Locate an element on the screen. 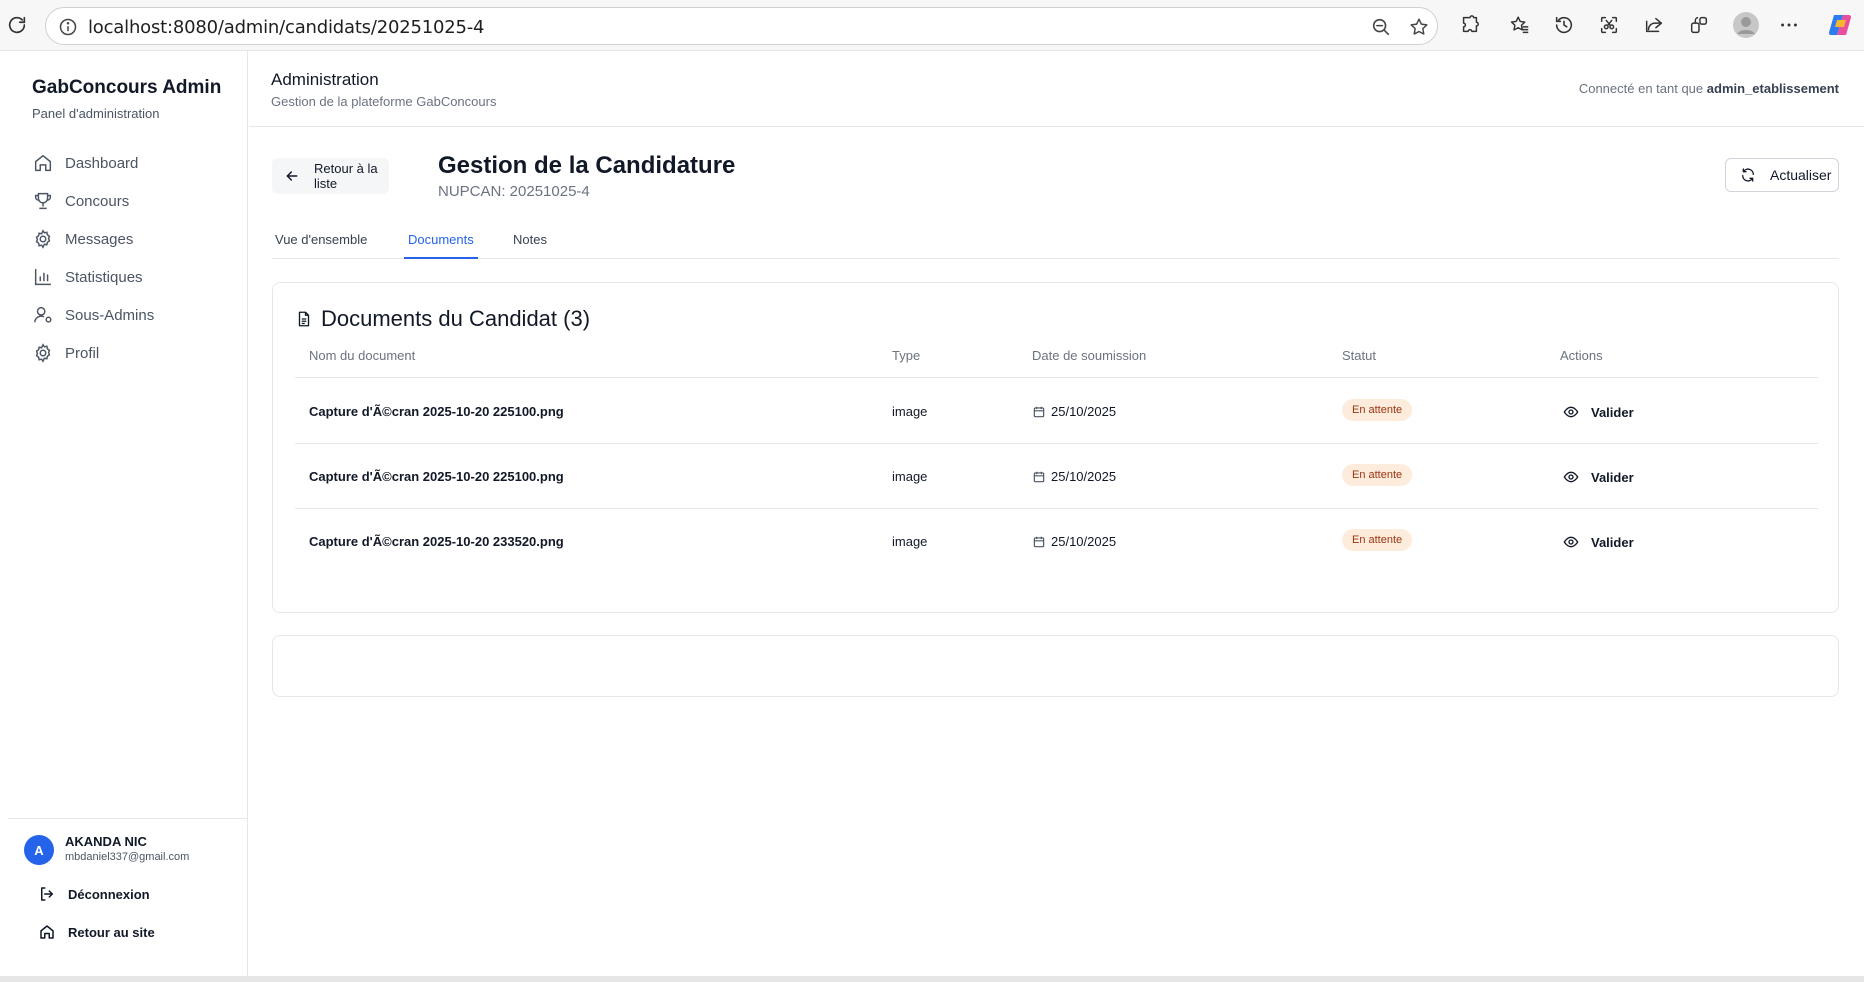 The image size is (1864, 982). screenshot-icon is located at coordinates (1609, 25).